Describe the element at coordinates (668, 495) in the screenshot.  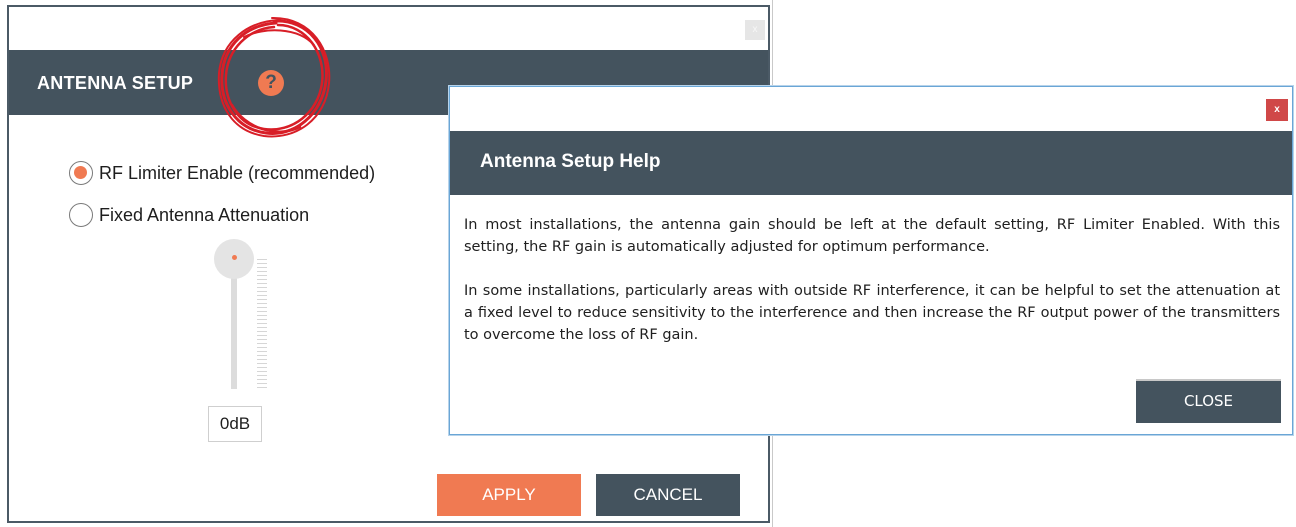
I see `cancel-button: CANCEL` at that location.